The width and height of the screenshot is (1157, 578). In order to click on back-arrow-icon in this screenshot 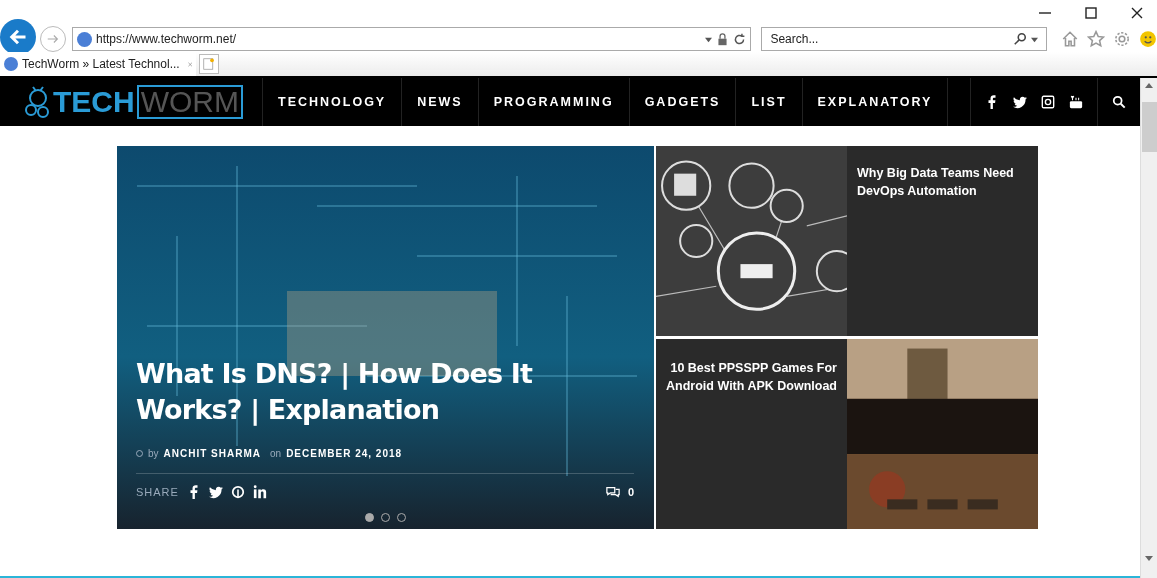, I will do `click(18, 37)`.